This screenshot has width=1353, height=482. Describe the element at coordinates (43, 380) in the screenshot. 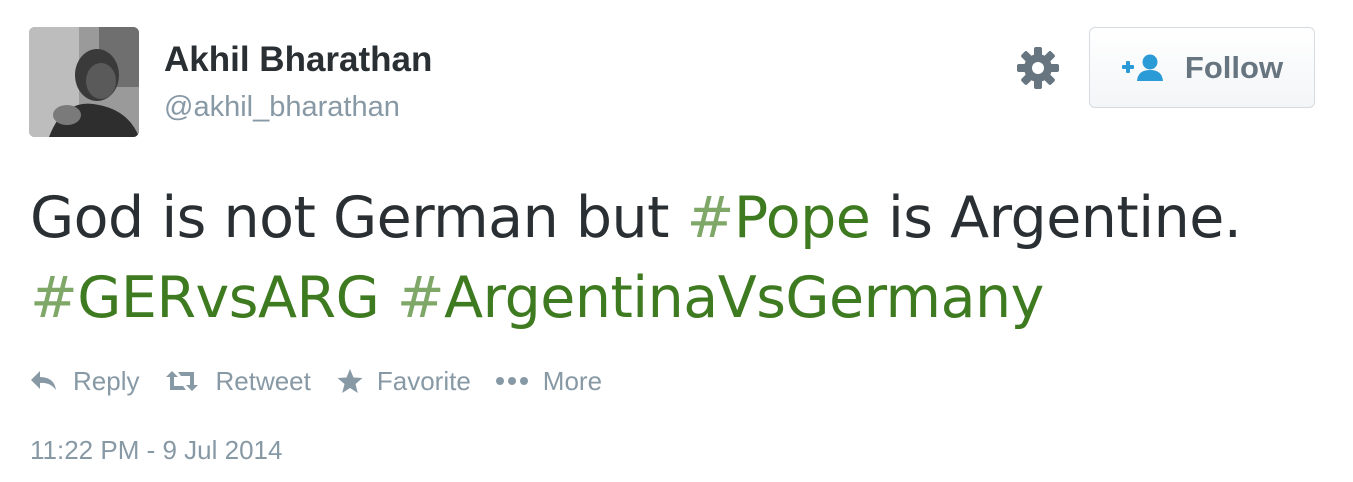

I see `reply-icon` at that location.